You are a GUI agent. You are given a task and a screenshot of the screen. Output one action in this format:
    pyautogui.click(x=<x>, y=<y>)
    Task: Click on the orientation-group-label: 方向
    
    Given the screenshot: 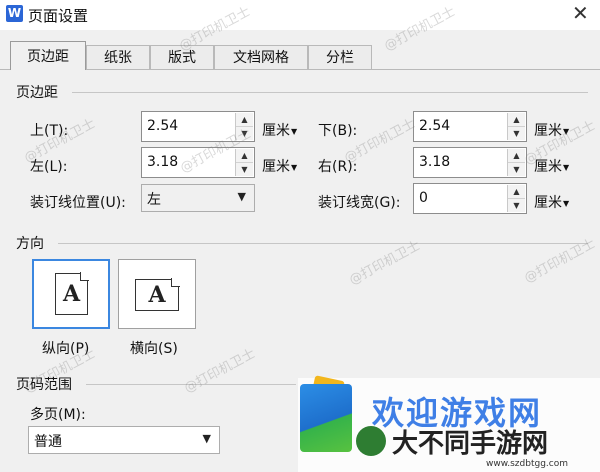 What is the action you would take?
    pyautogui.click(x=30, y=244)
    